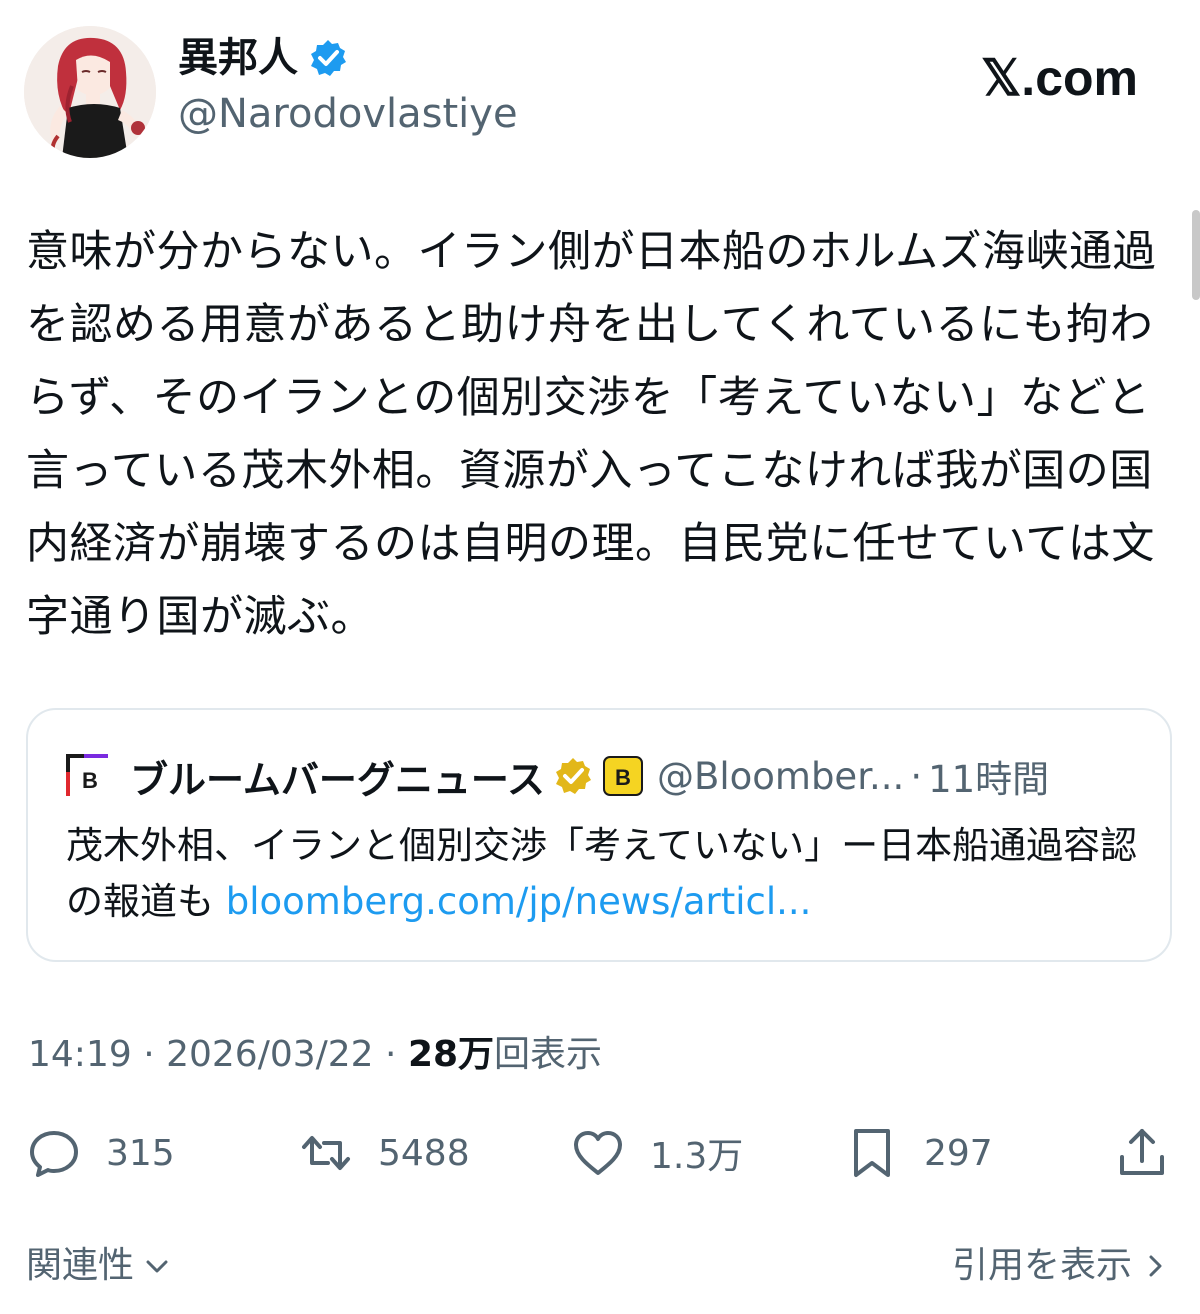 Image resolution: width=1200 pixels, height=1314 pixels. What do you see at coordinates (140, 1153) in the screenshot?
I see `reply-count: 315` at bounding box center [140, 1153].